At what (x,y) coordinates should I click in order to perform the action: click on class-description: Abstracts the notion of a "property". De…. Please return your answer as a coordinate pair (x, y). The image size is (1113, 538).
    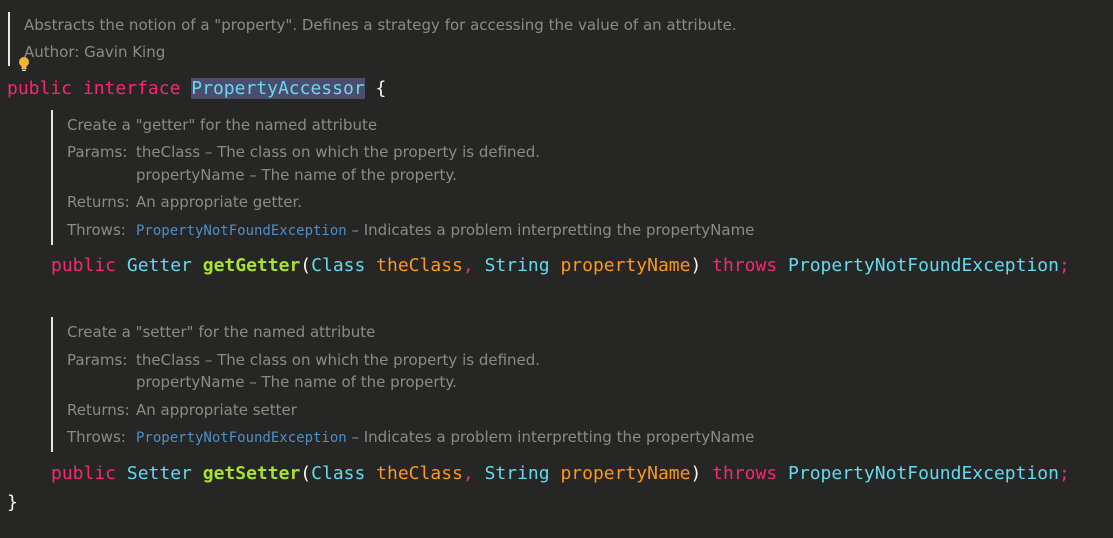
    Looking at the image, I should click on (380, 25).